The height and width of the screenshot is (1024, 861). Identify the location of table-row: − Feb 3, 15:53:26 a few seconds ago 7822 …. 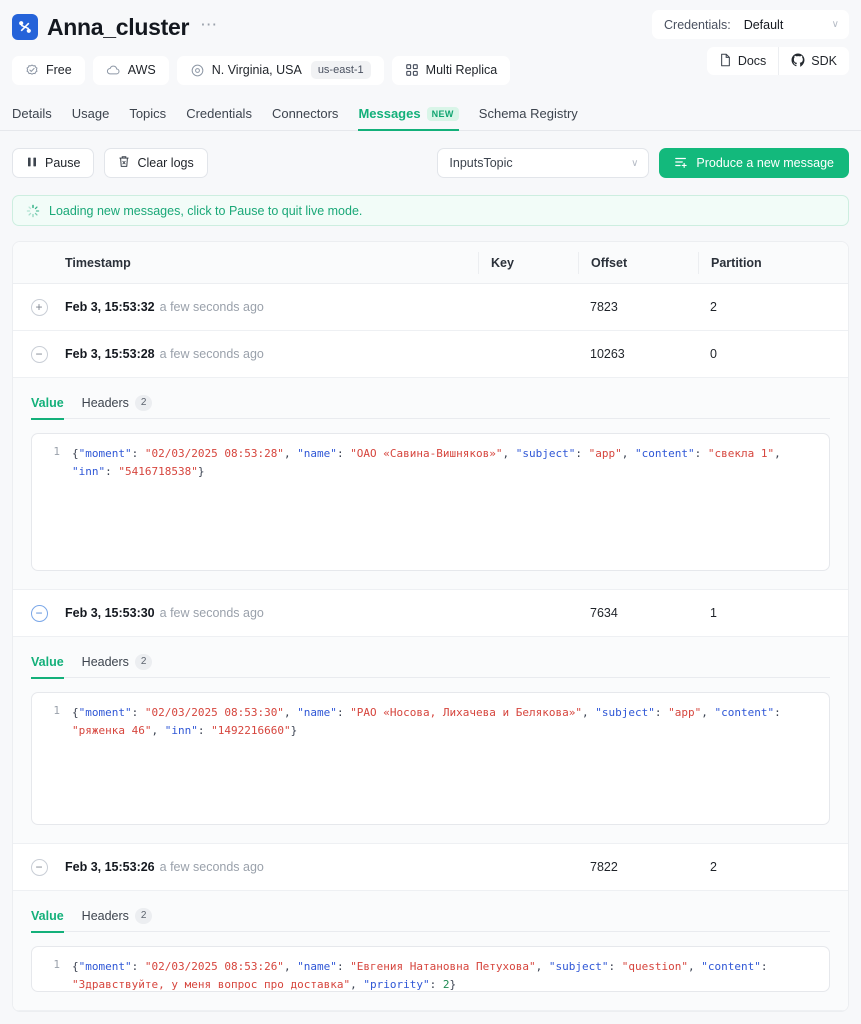
(430, 867).